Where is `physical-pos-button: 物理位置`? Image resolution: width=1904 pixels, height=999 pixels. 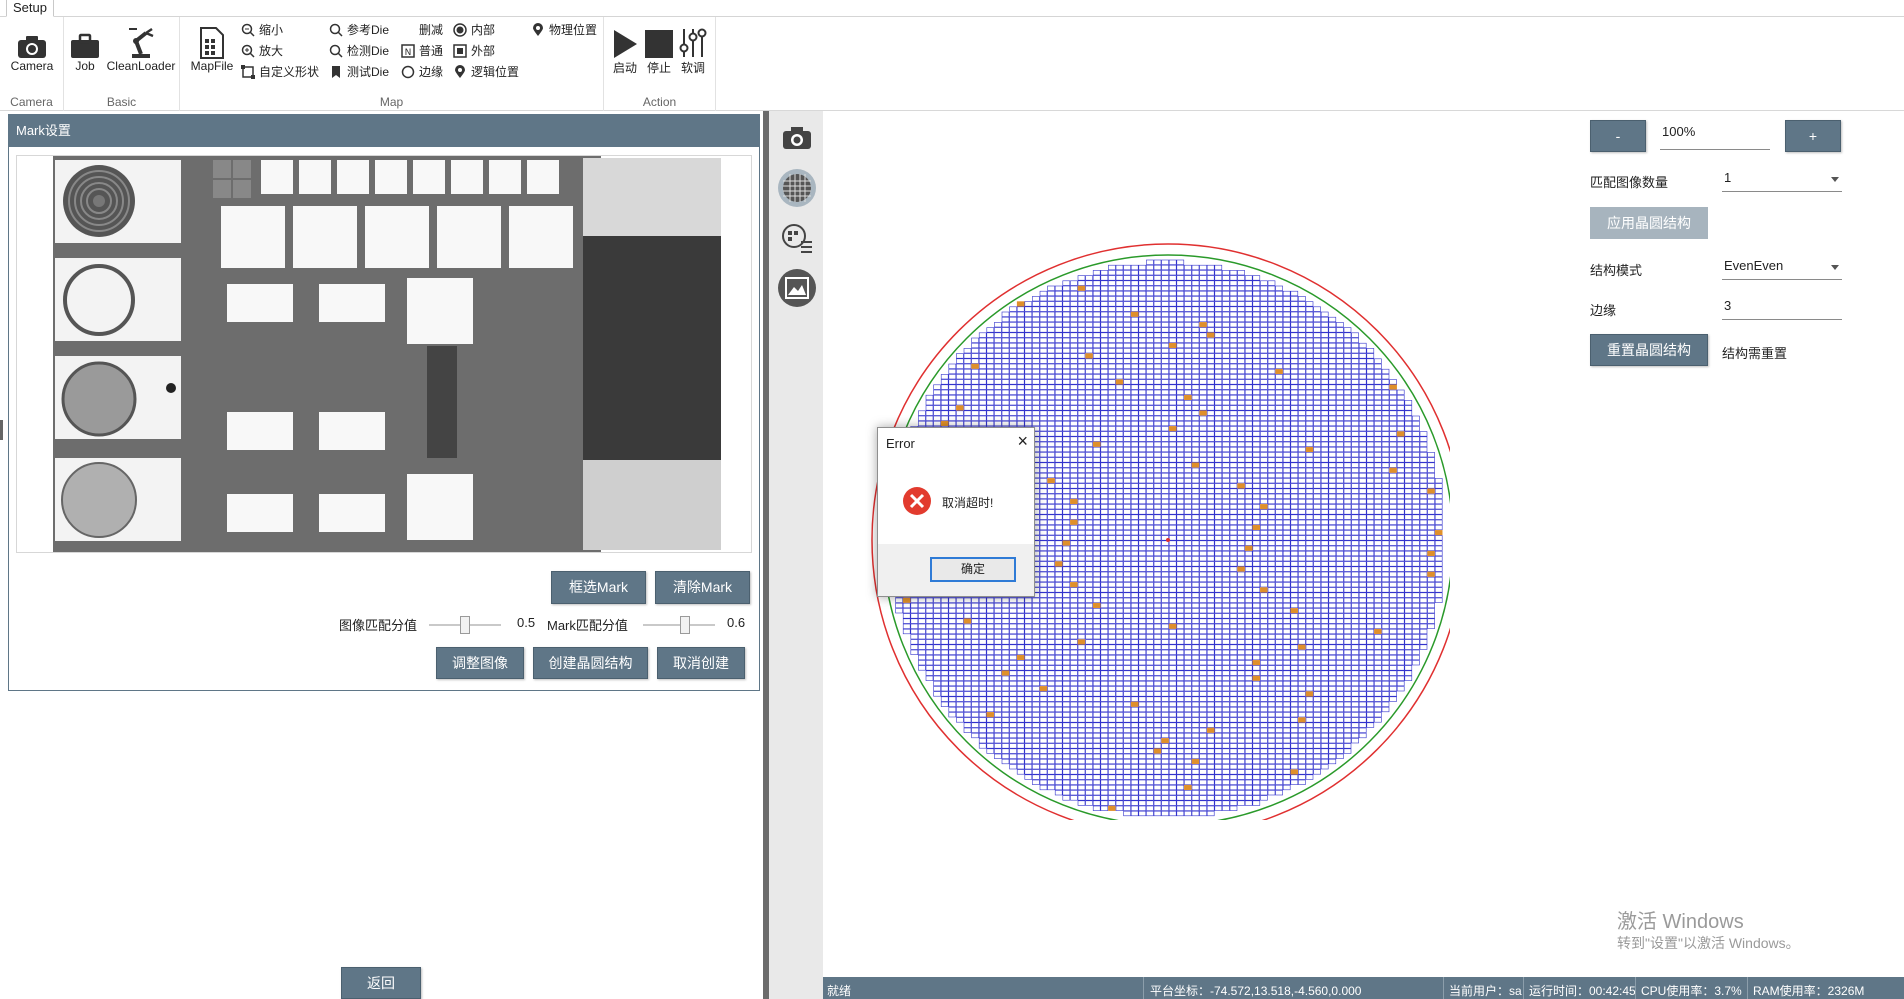
physical-pos-button: 物理位置 is located at coordinates (563, 29).